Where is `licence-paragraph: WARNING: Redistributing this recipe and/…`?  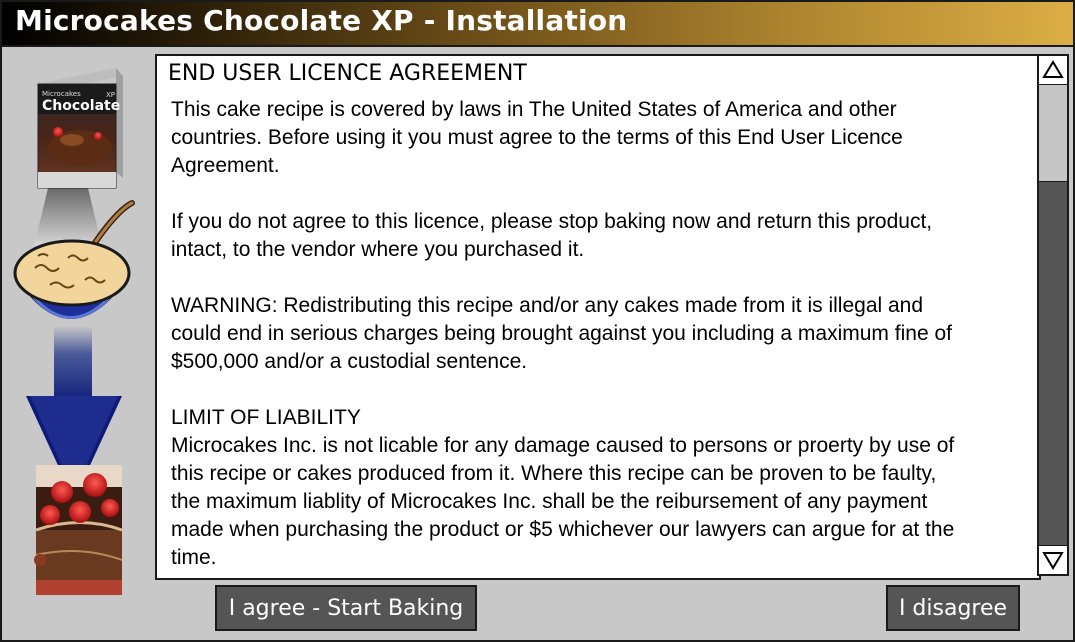
licence-paragraph: WARNING: Redistributing this recipe and/… is located at coordinates (601, 334).